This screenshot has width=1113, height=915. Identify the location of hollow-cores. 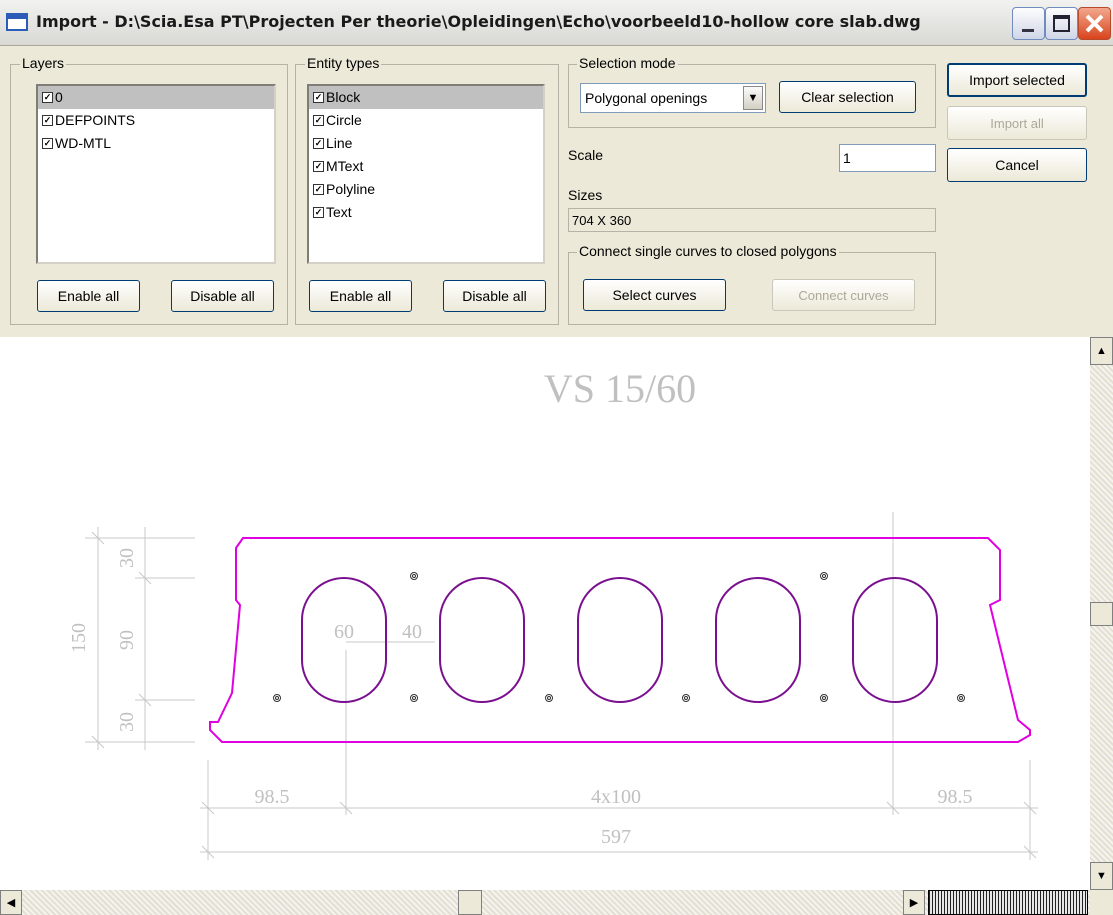
(619, 640).